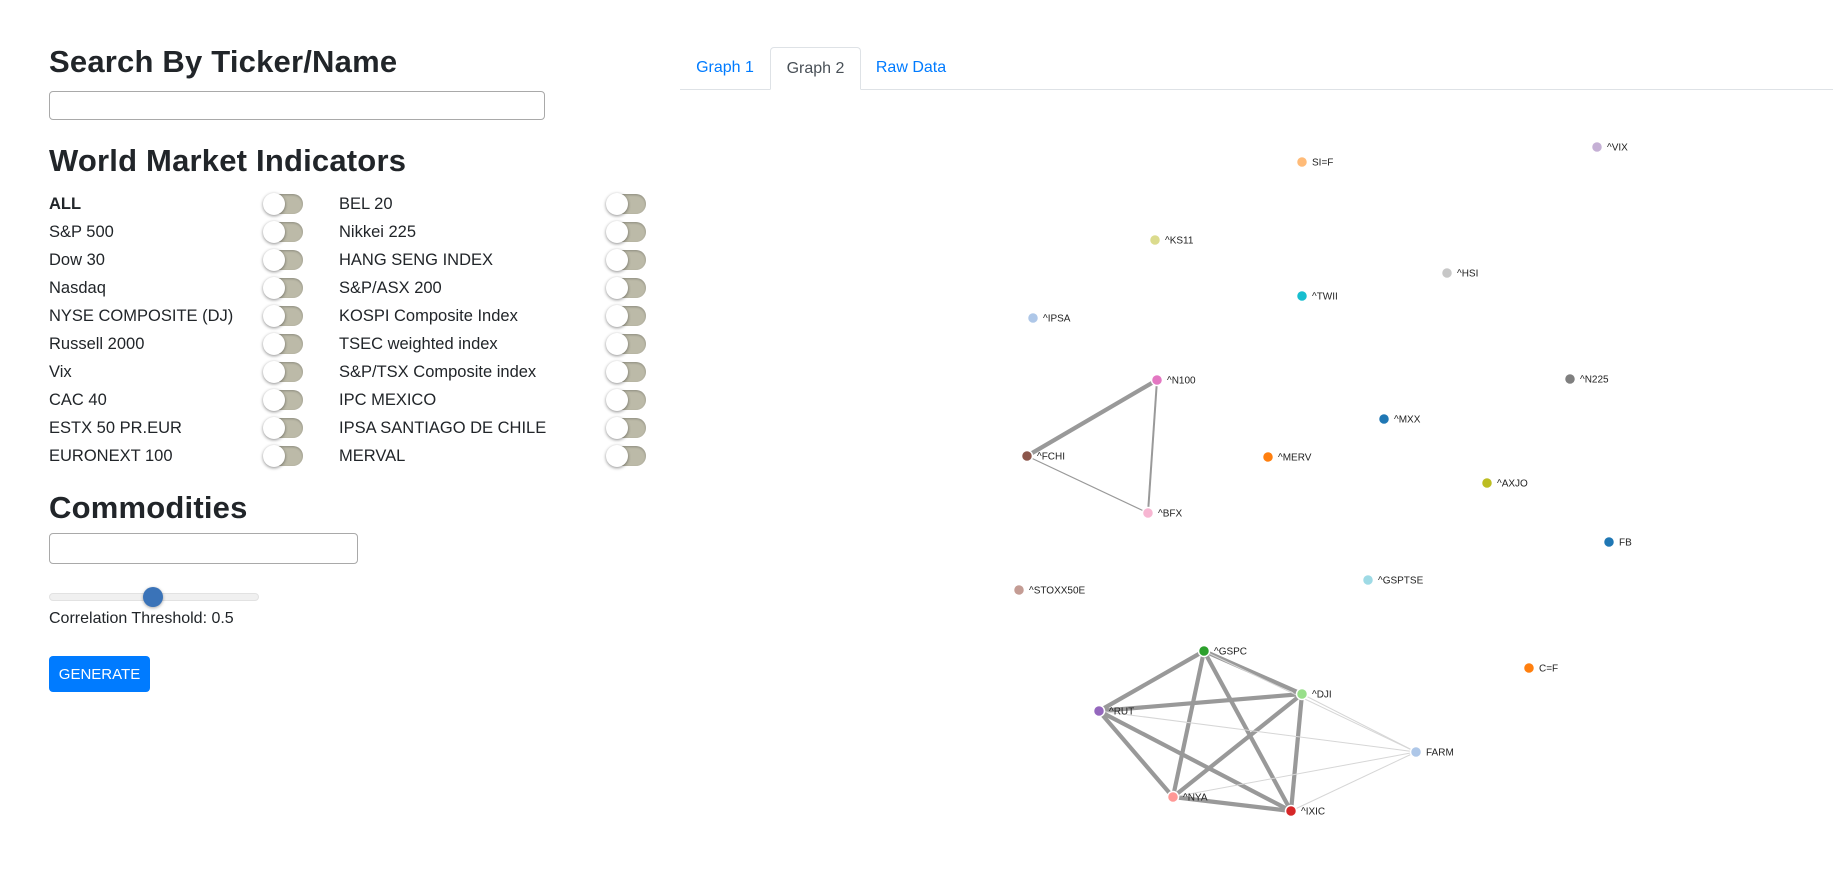 This screenshot has width=1833, height=883. Describe the element at coordinates (1512, 484) in the screenshot. I see `graph-node-label: ^AXJO` at that location.